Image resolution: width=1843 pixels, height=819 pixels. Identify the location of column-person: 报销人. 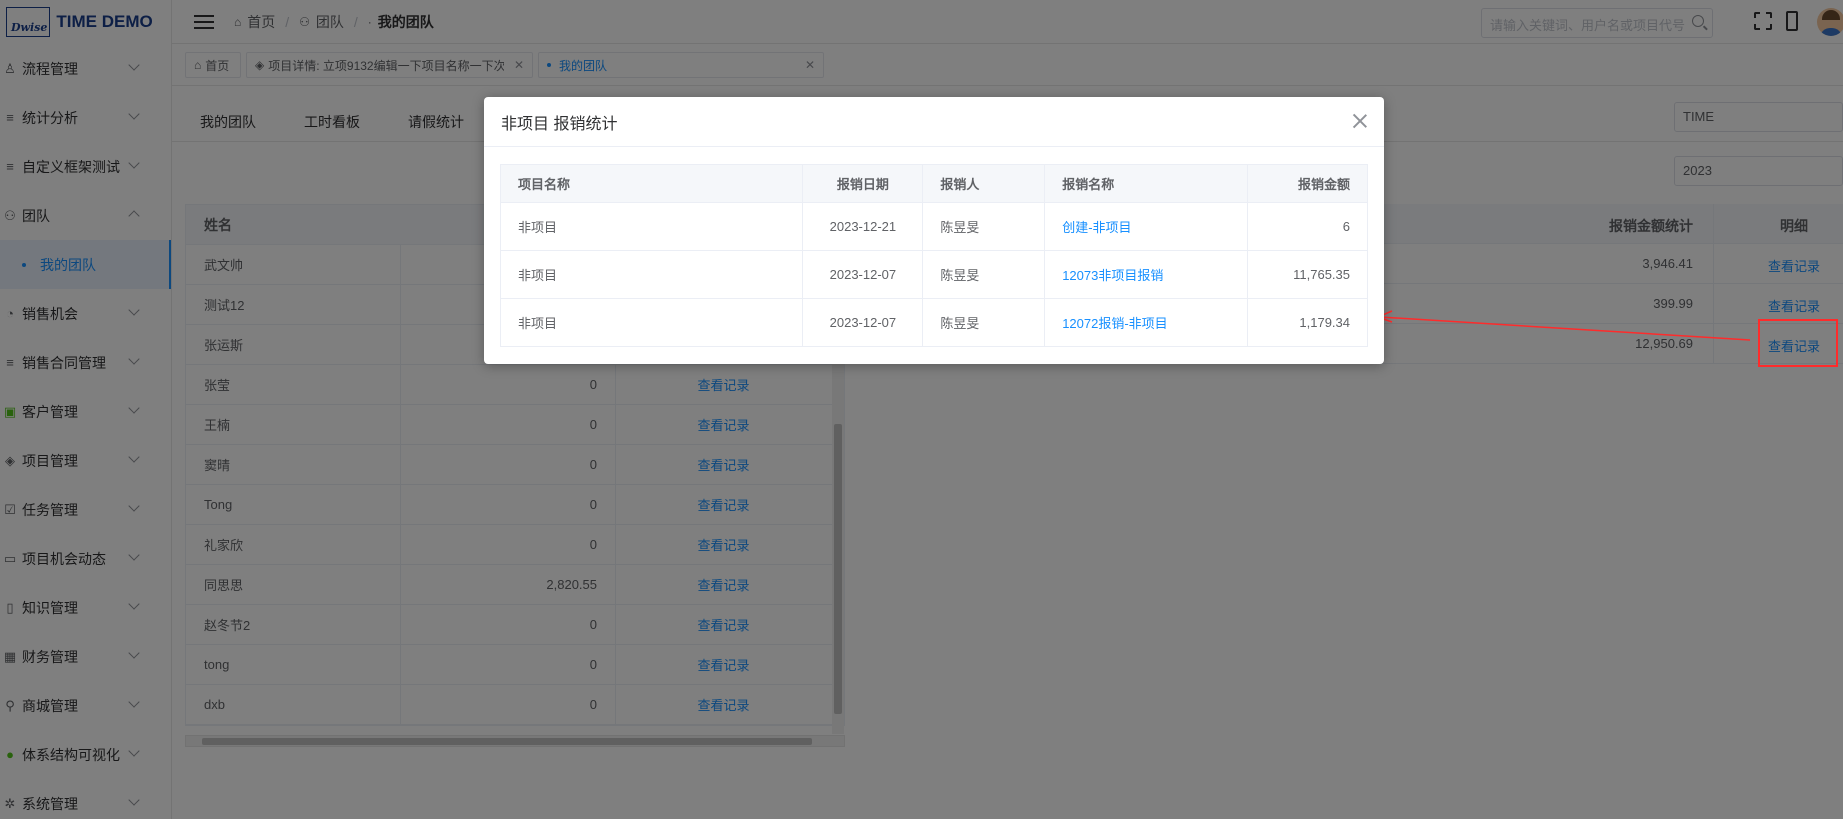
(984, 183).